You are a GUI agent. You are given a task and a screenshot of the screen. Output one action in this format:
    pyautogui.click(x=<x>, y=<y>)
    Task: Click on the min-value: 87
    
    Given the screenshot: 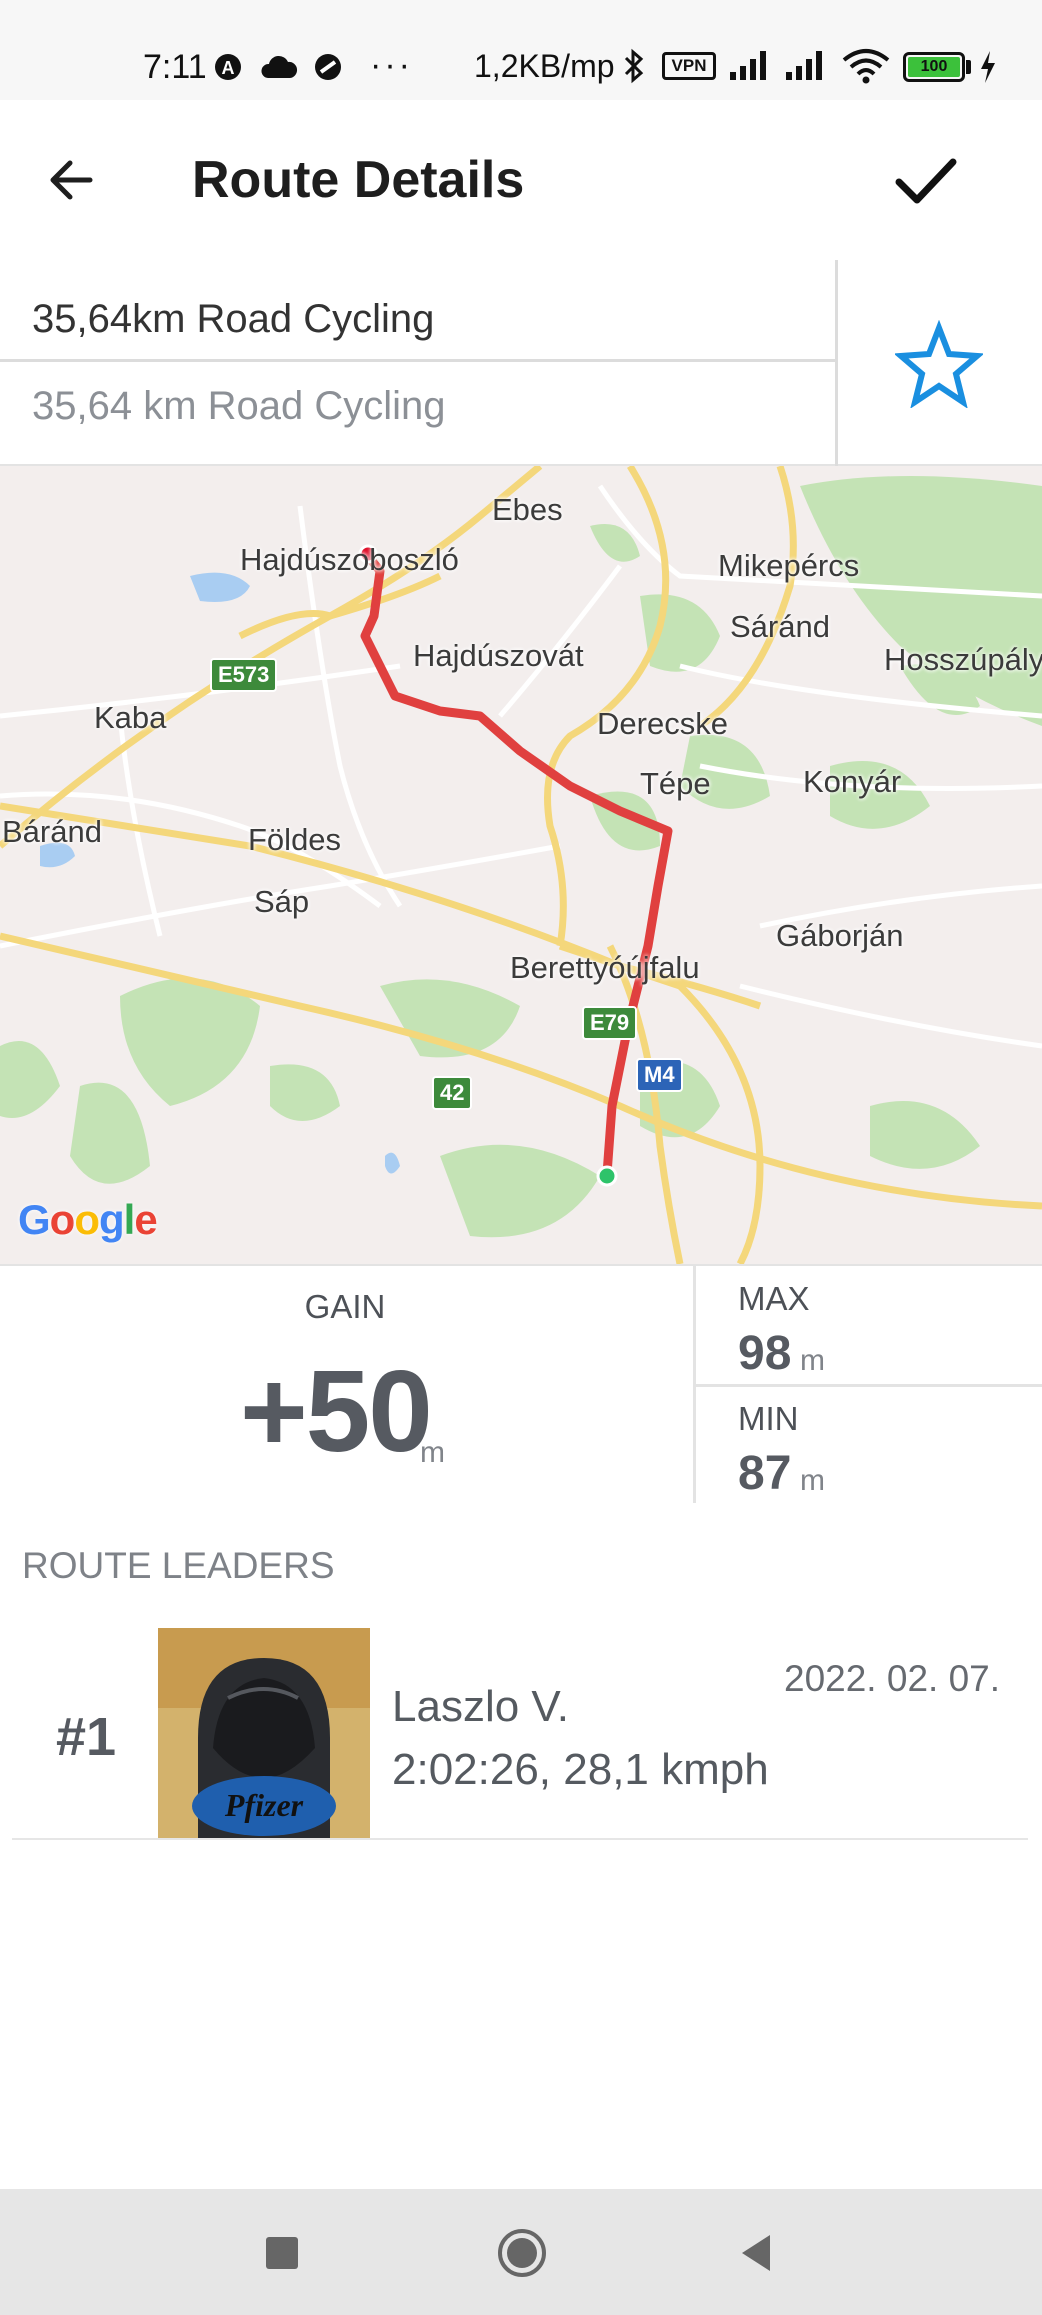 What is the action you would take?
    pyautogui.click(x=765, y=1473)
    